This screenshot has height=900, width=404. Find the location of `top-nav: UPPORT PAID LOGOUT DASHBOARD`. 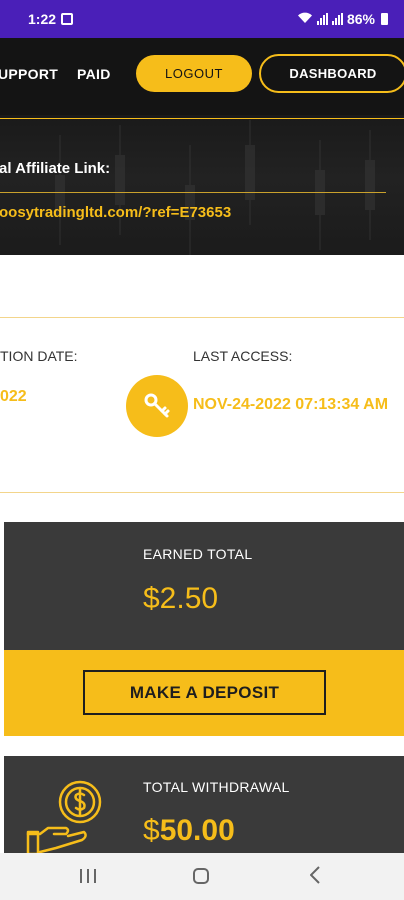

top-nav: UPPORT PAID LOGOUT DASHBOARD is located at coordinates (202, 76).